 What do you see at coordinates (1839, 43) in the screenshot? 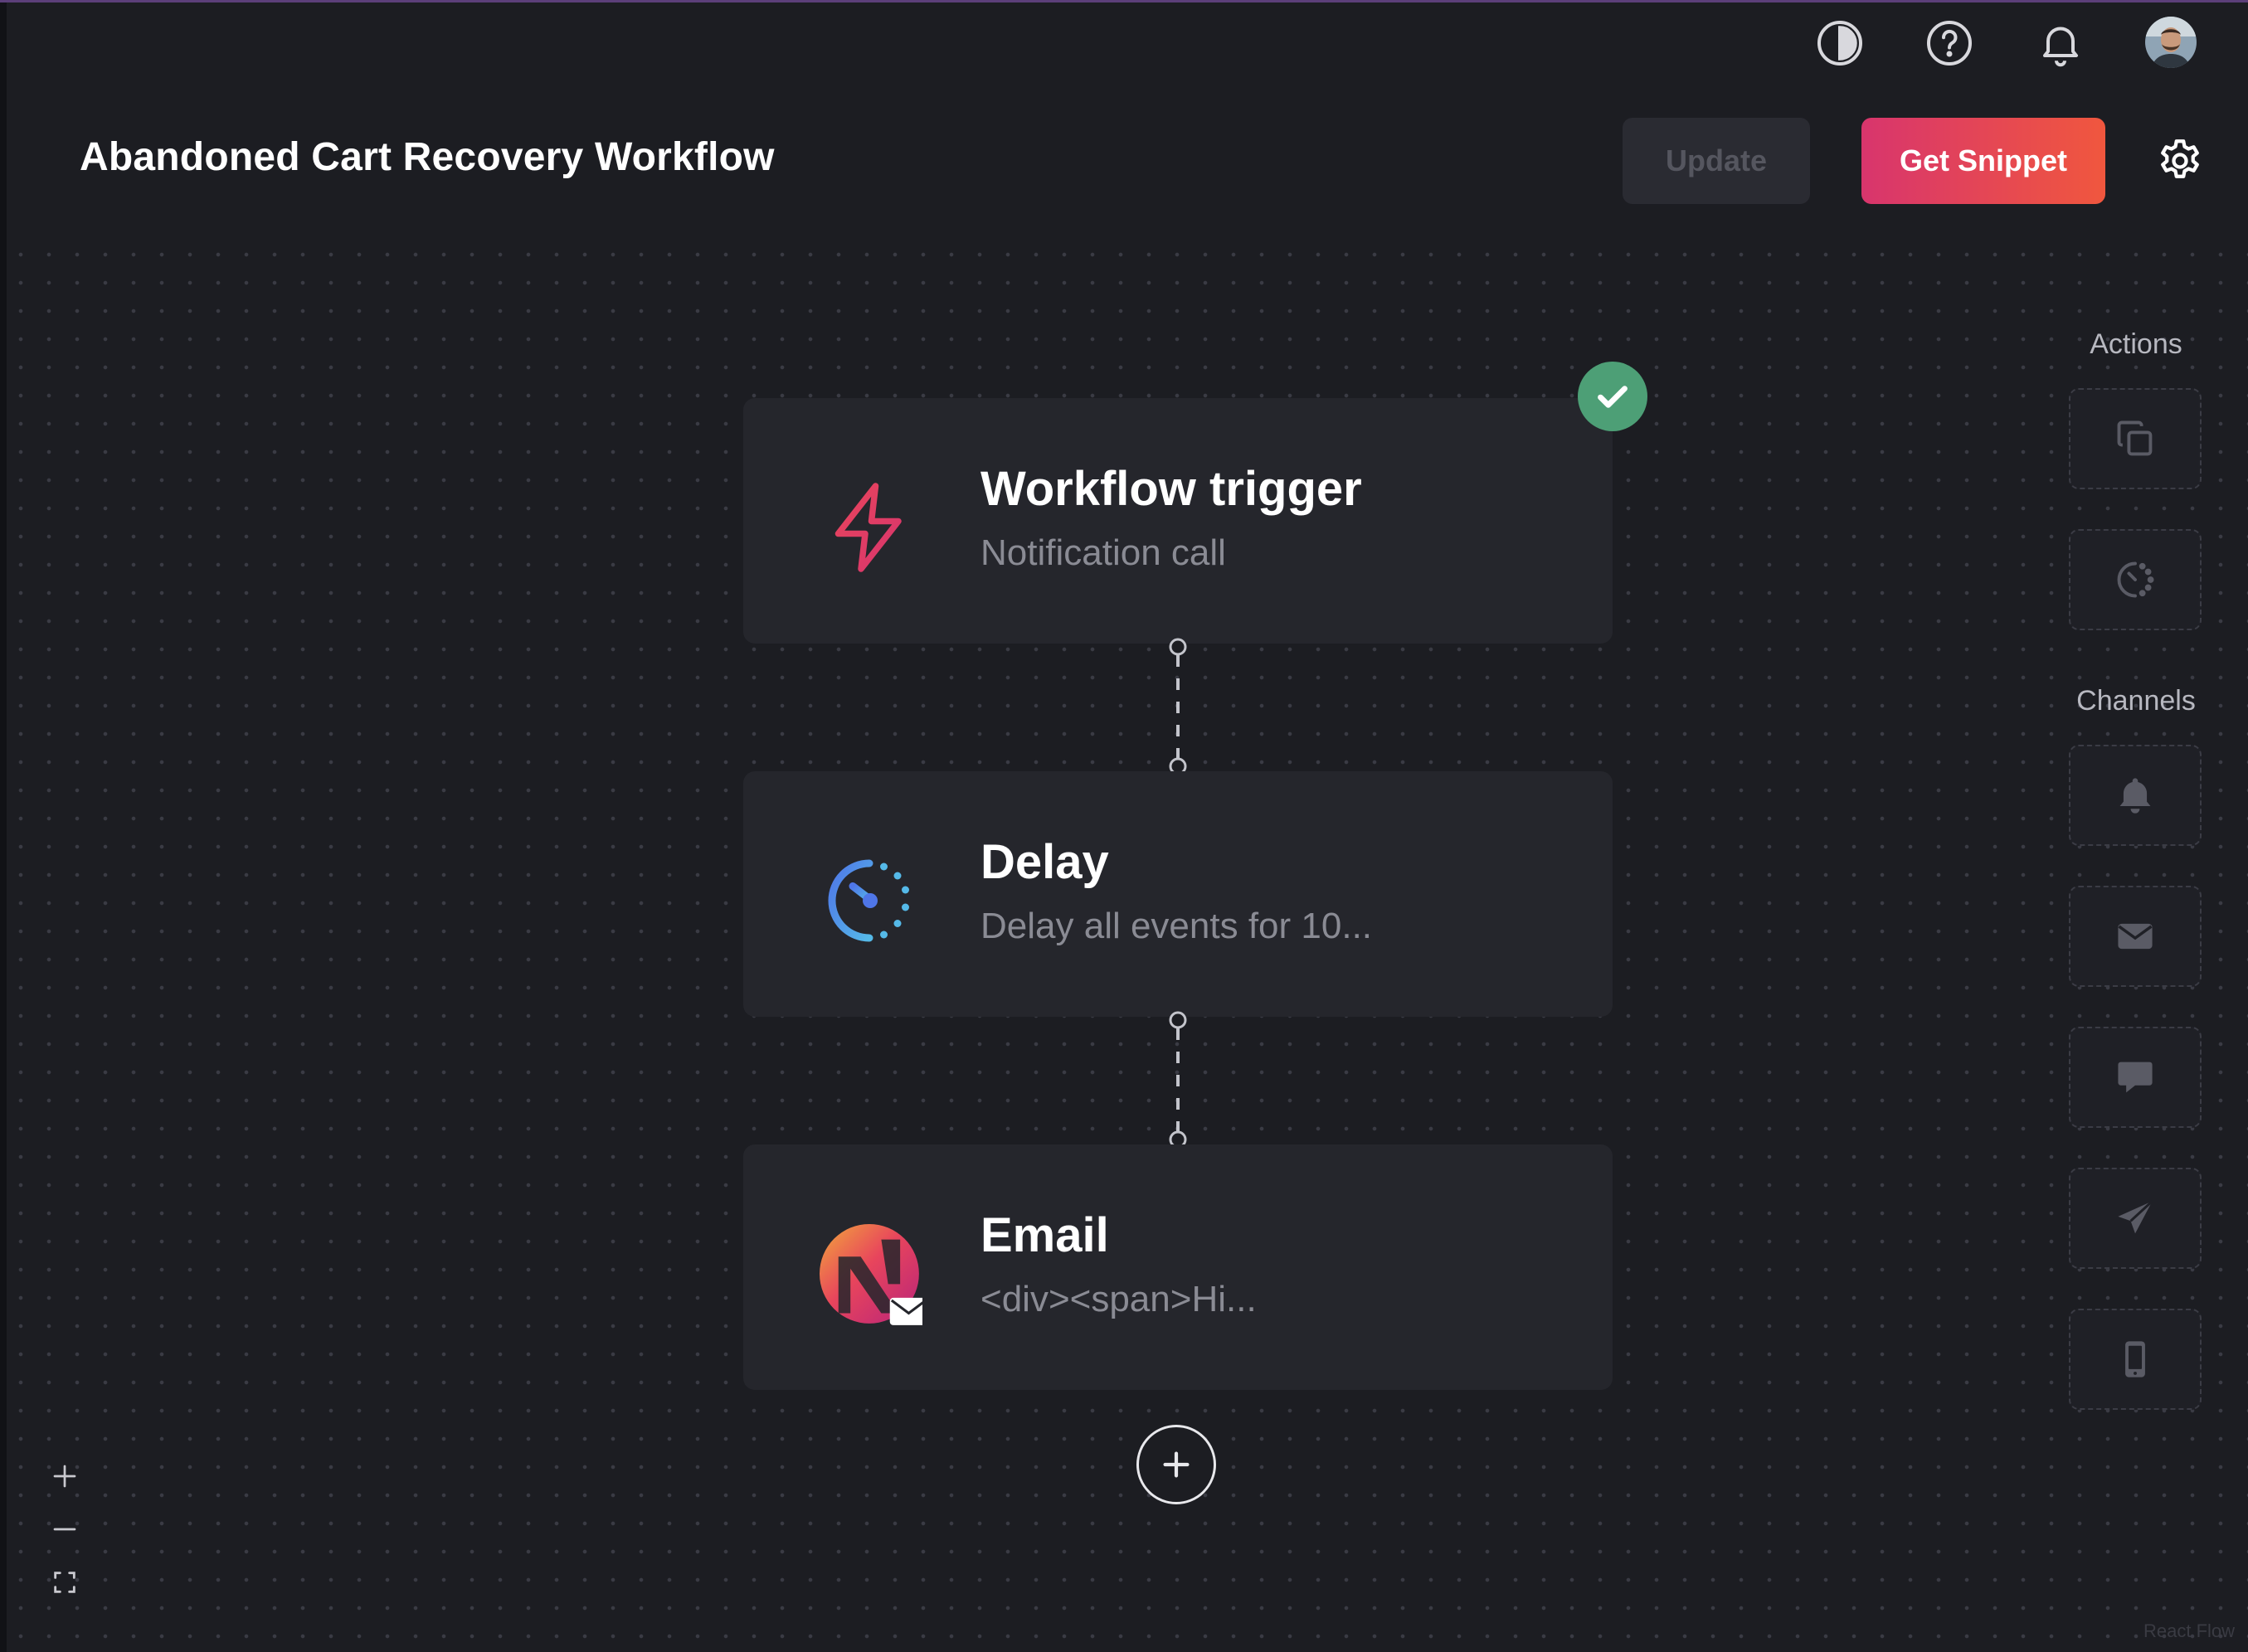
I see `theme-toggle-icon` at bounding box center [1839, 43].